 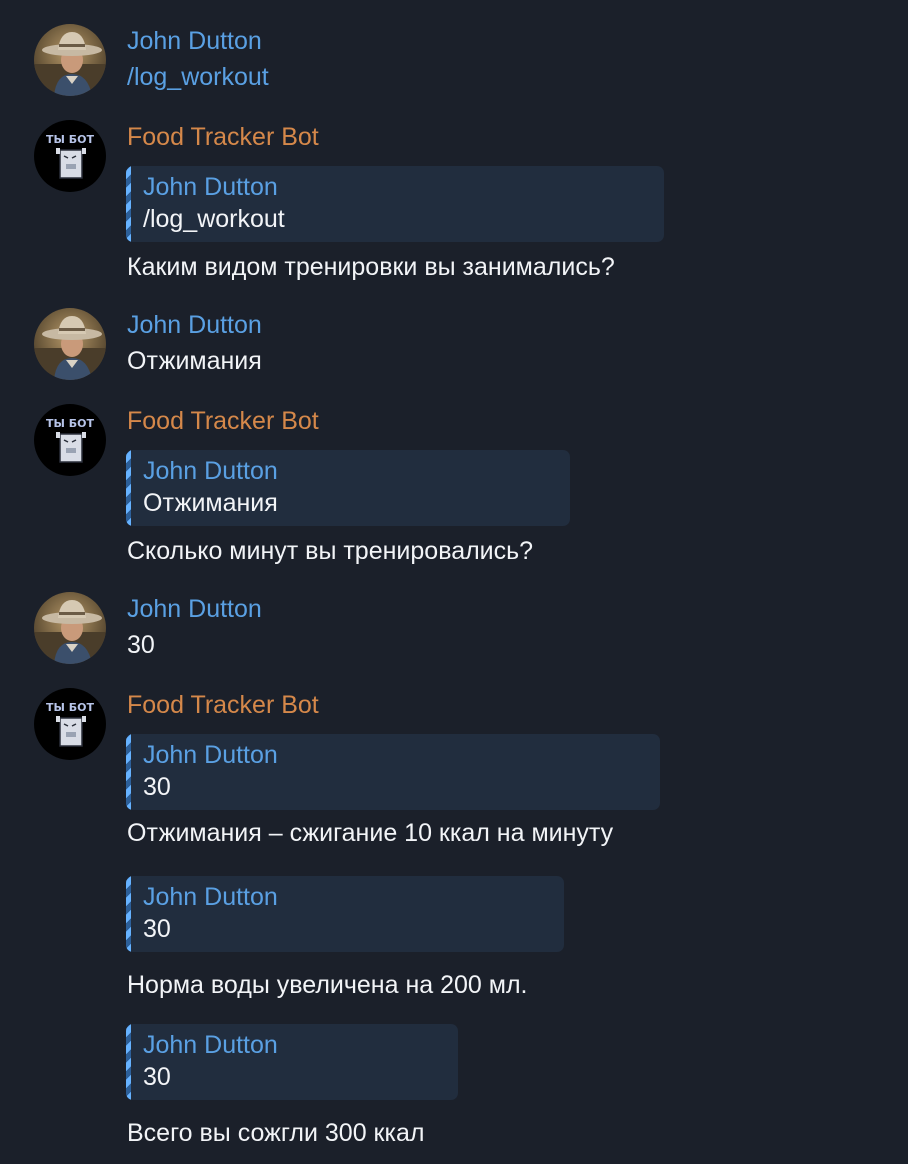 What do you see at coordinates (141, 645) in the screenshot?
I see `message-text: 30` at bounding box center [141, 645].